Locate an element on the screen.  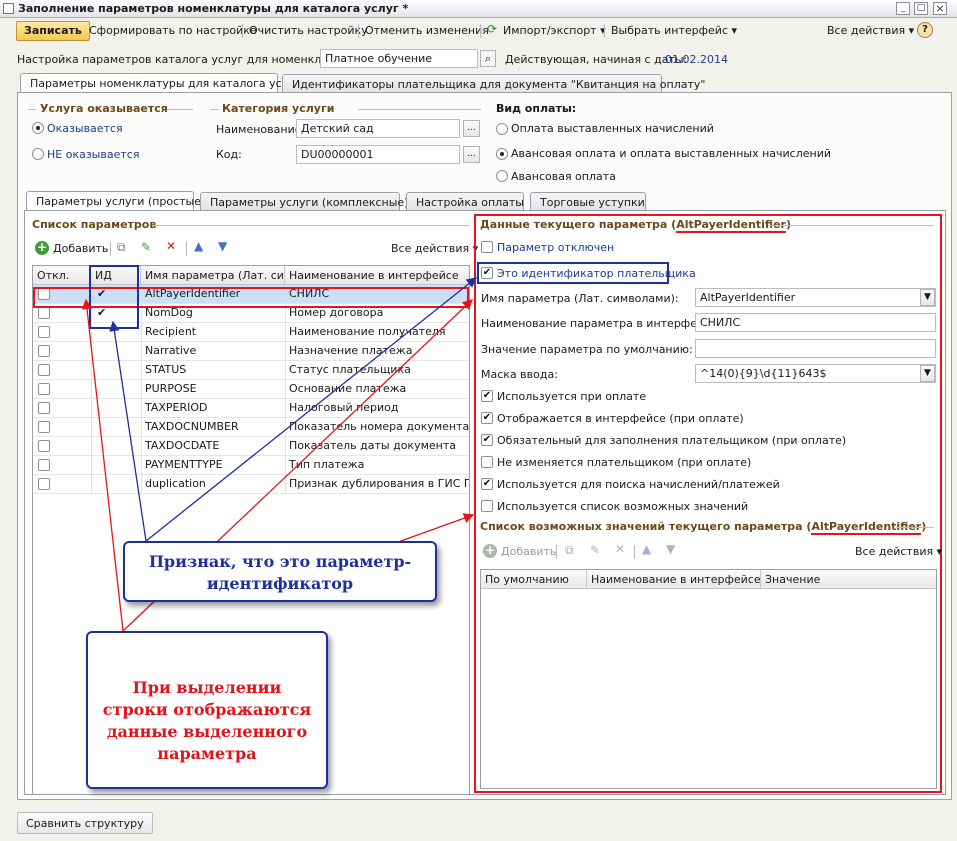
tab-payment-settings: Настройка оплаты is located at coordinates (465, 201).